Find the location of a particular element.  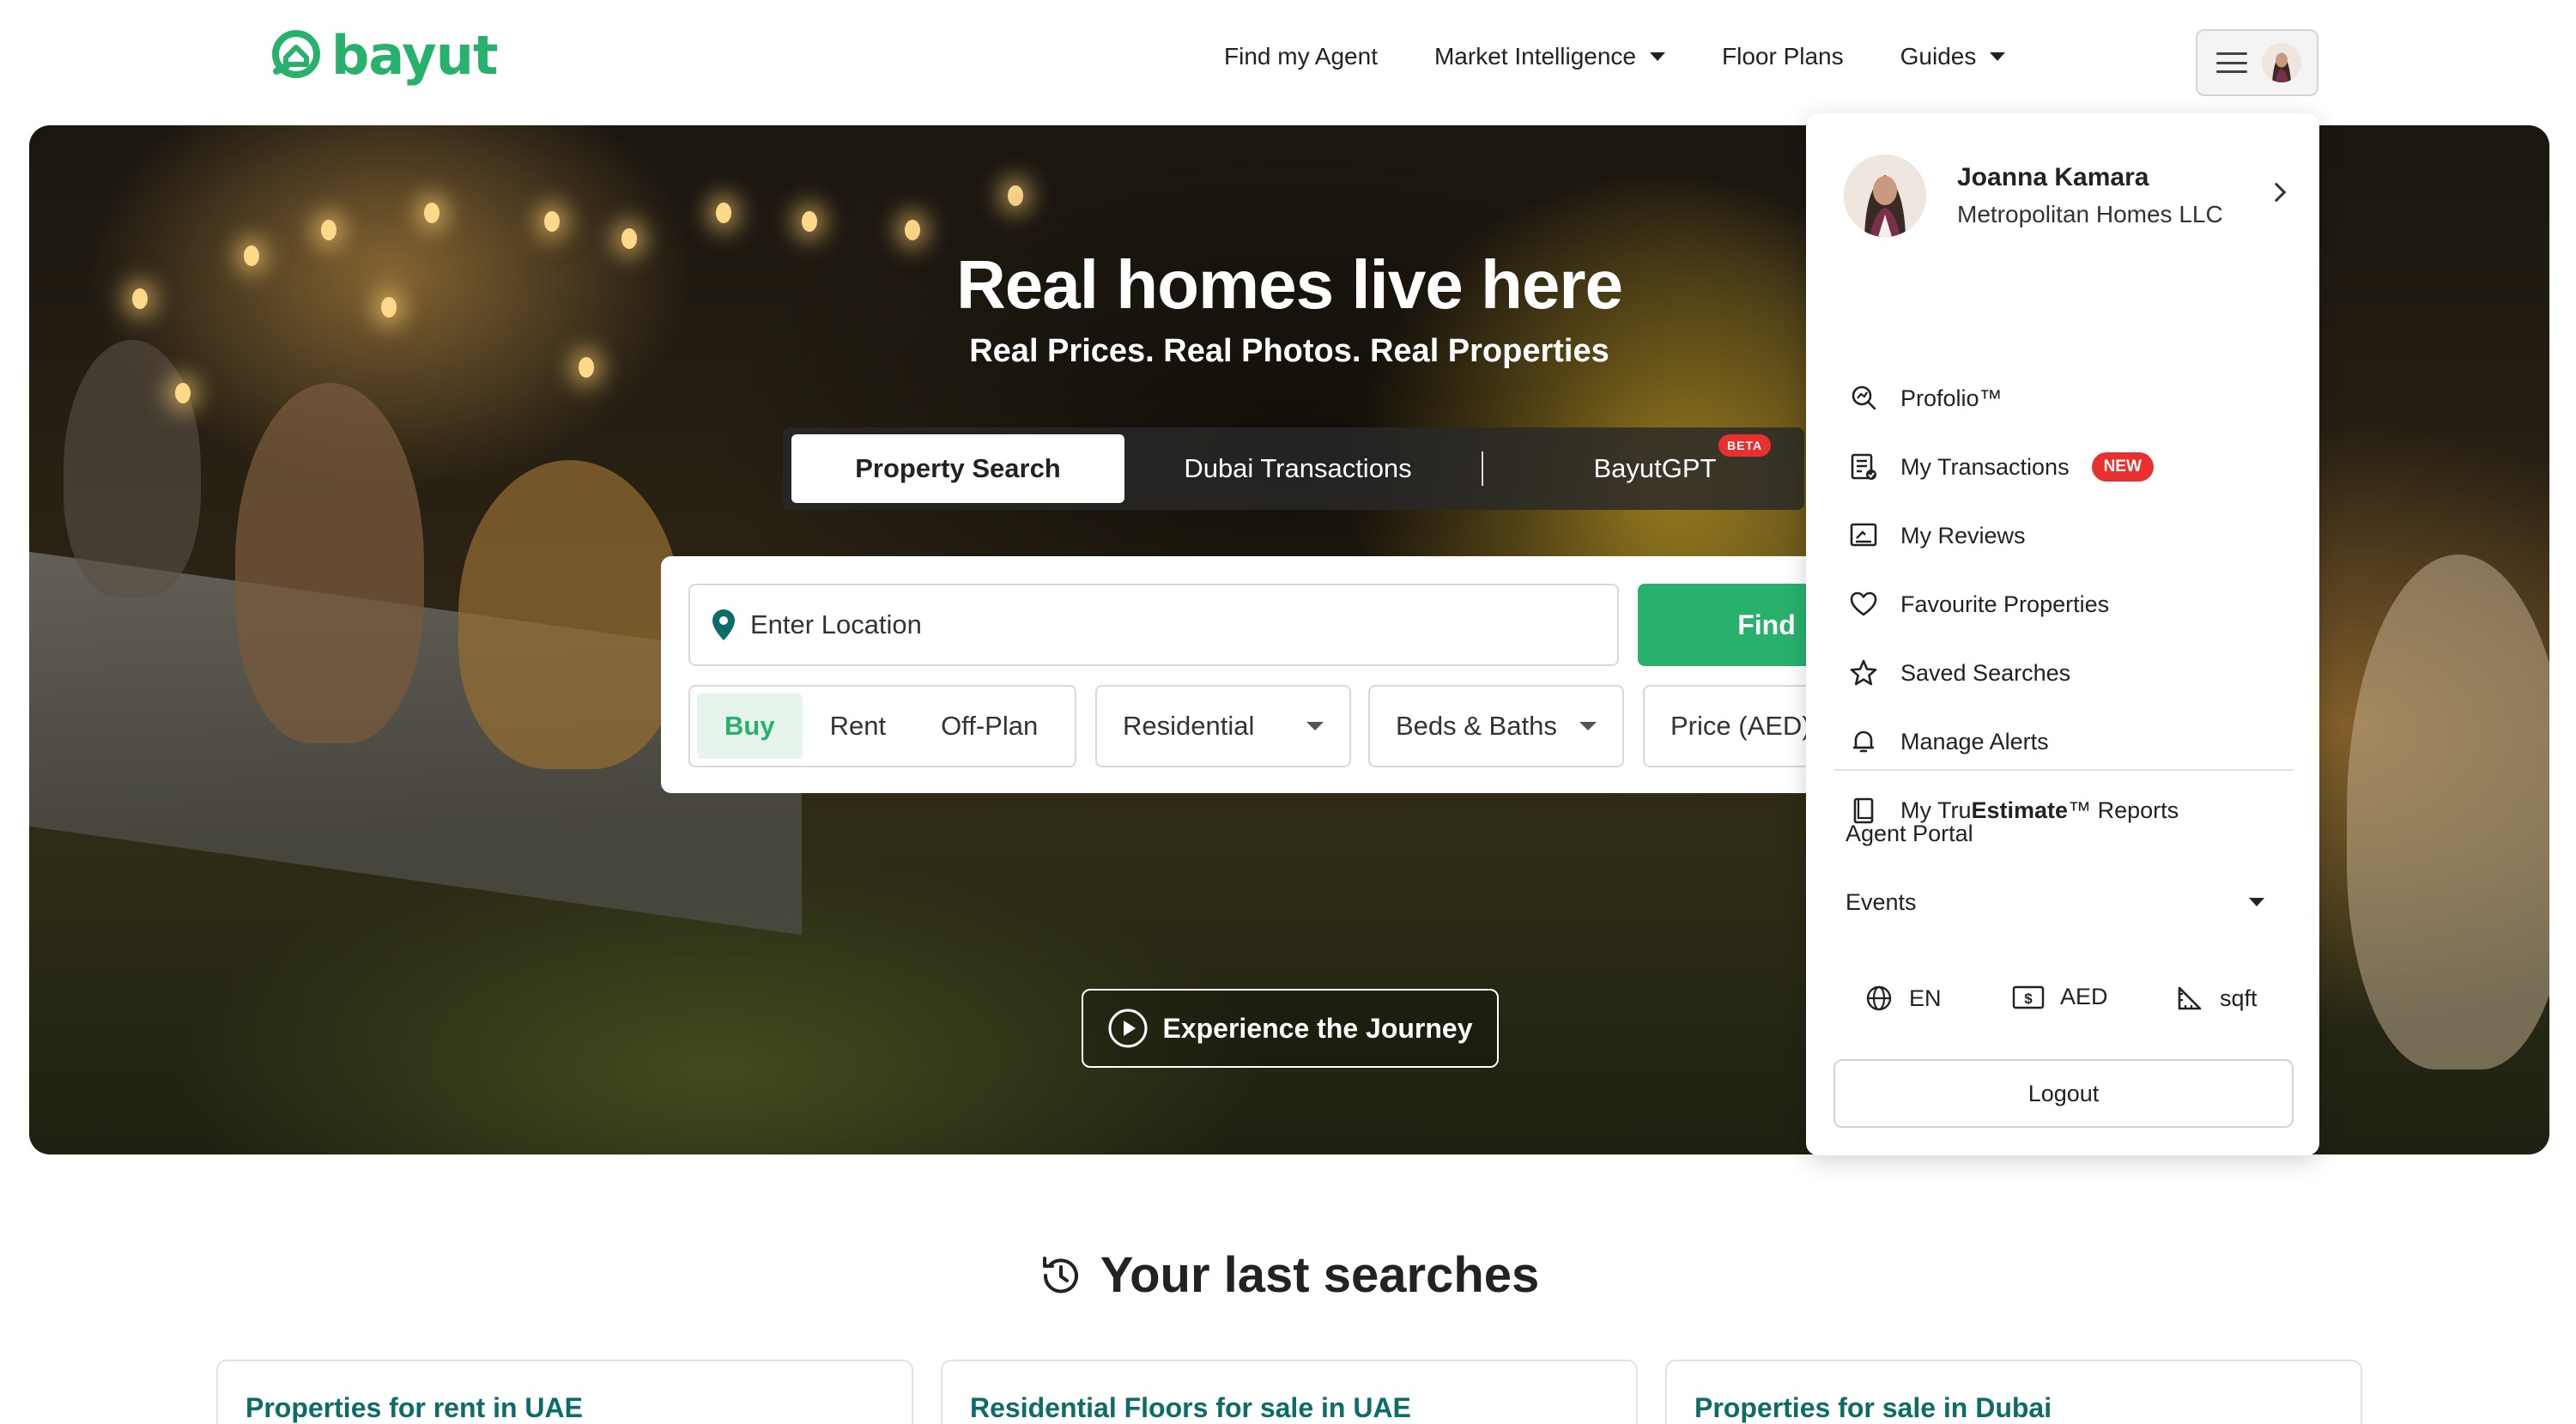

currency-icon: $ is located at coordinates (2028, 997).